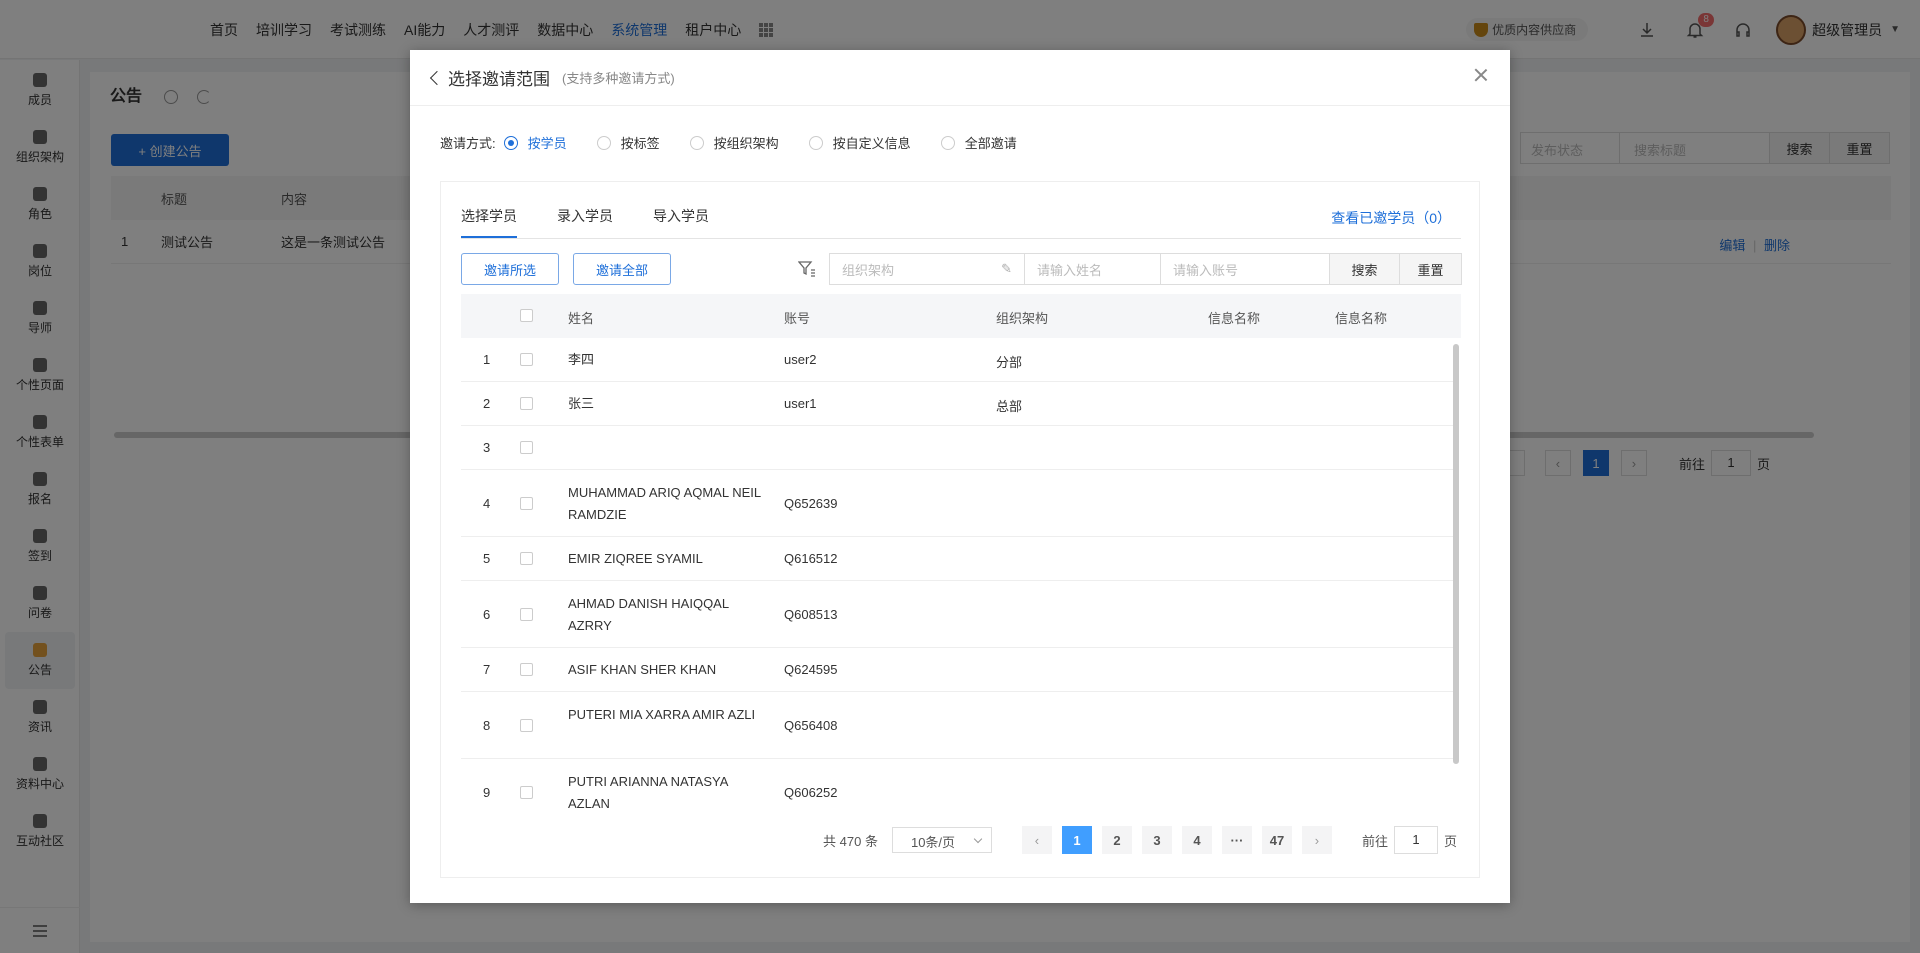 Image resolution: width=1920 pixels, height=953 pixels. What do you see at coordinates (1481, 75) in the screenshot?
I see `close-icon` at bounding box center [1481, 75].